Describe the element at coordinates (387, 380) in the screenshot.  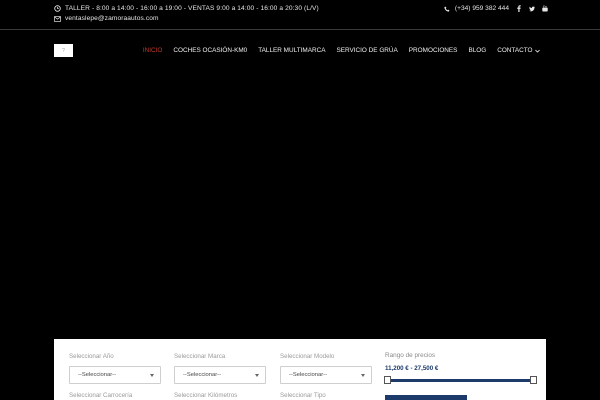
I see `price-slider-min-handle` at that location.